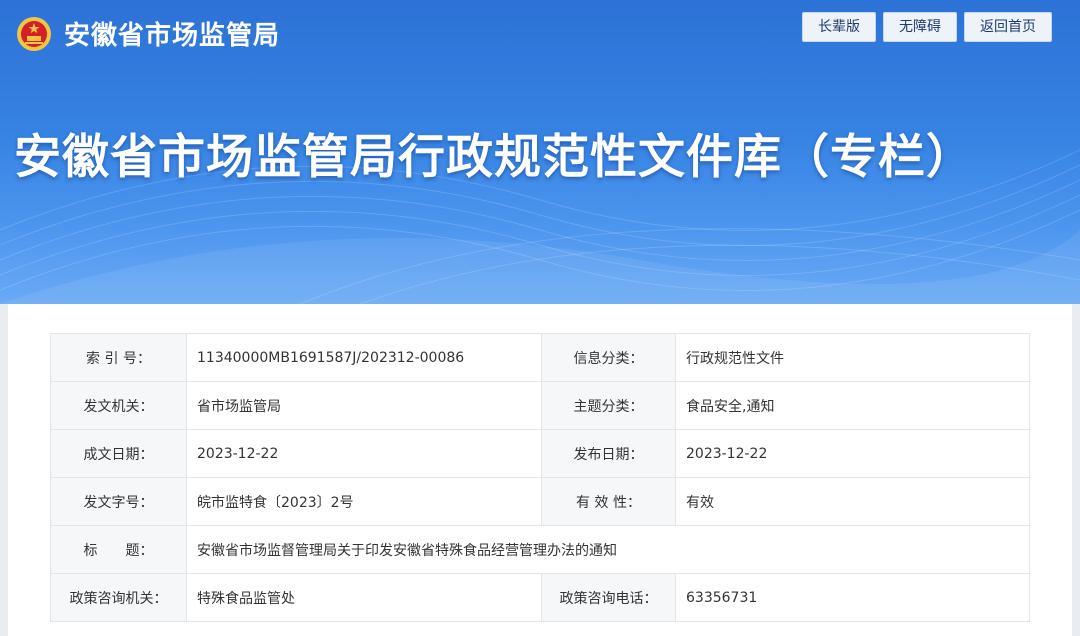  What do you see at coordinates (852, 453) in the screenshot?
I see `publish-date-value: 2023-12-22` at bounding box center [852, 453].